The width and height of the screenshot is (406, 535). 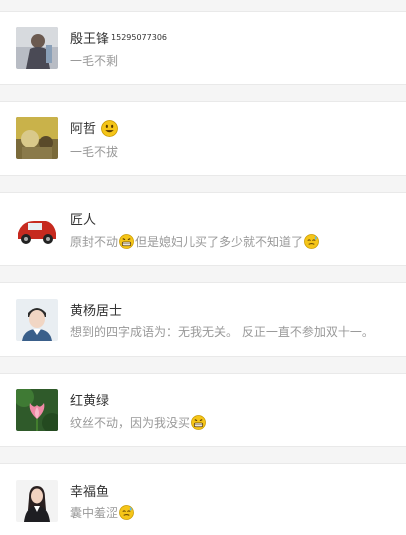 What do you see at coordinates (203, 499) in the screenshot?
I see `comment-item: 幸福鱼 囊中羞涩` at bounding box center [203, 499].